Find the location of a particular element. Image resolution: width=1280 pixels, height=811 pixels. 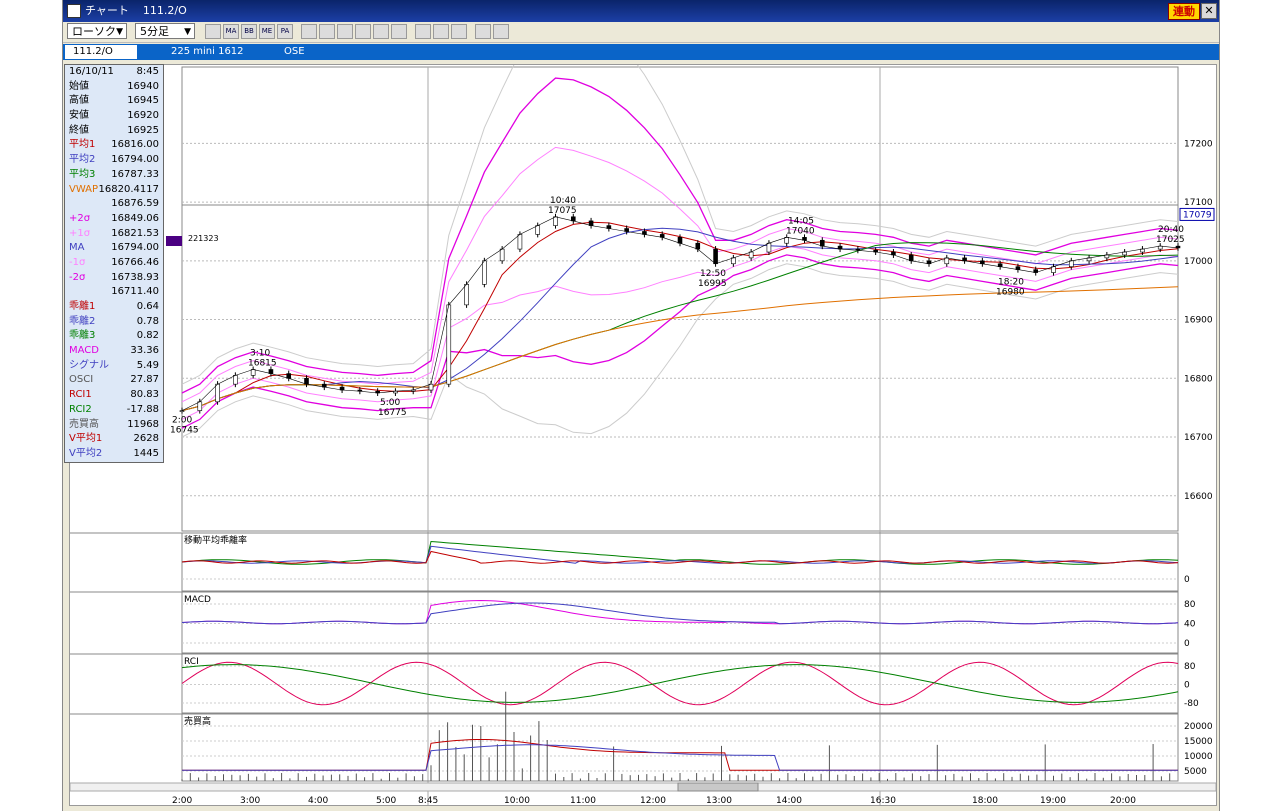

data-panel-value: 16920 is located at coordinates (143, 116).